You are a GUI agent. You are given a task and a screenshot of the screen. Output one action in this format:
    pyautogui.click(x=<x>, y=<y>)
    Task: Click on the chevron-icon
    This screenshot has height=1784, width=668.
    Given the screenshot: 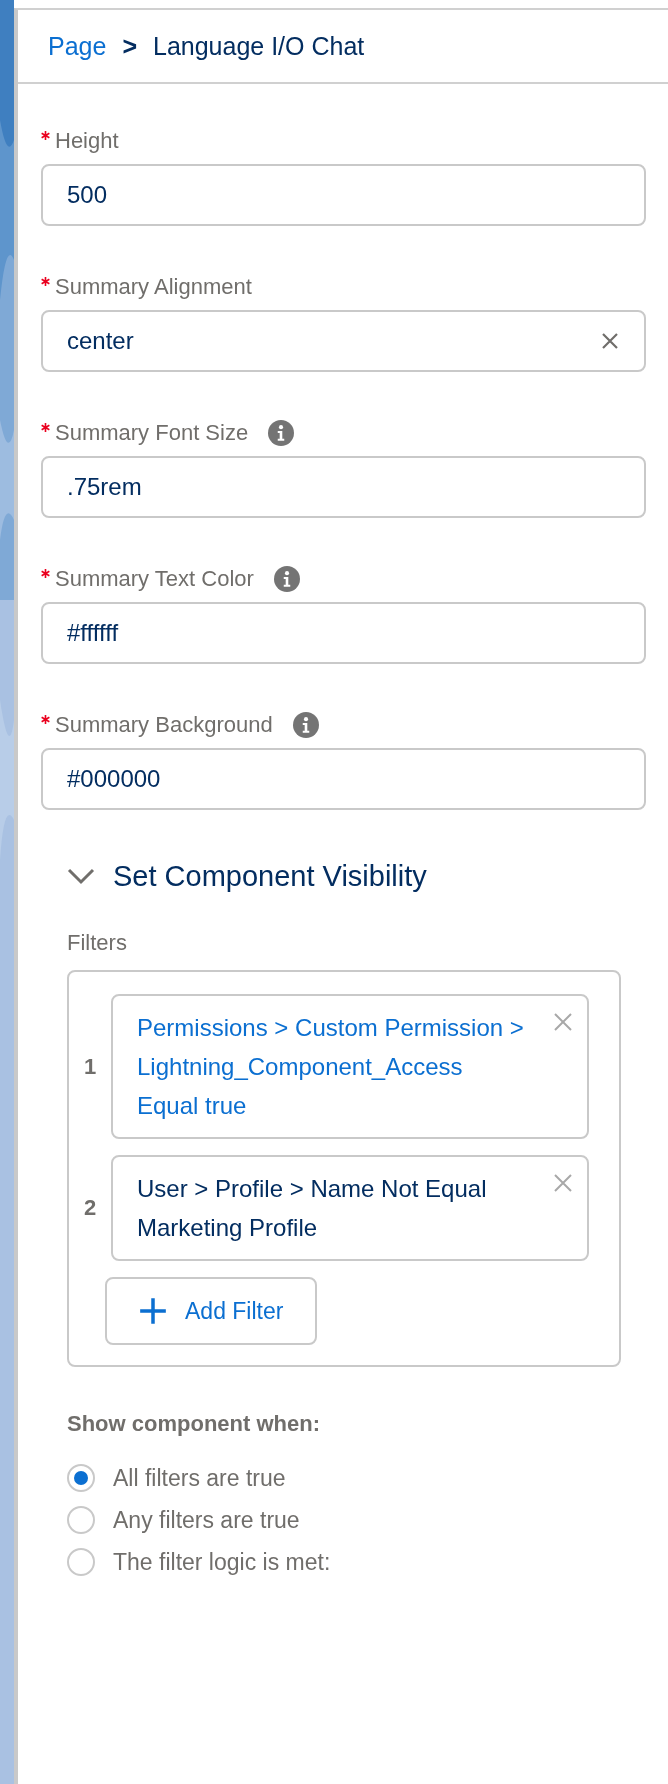 What is the action you would take?
    pyautogui.click(x=81, y=876)
    